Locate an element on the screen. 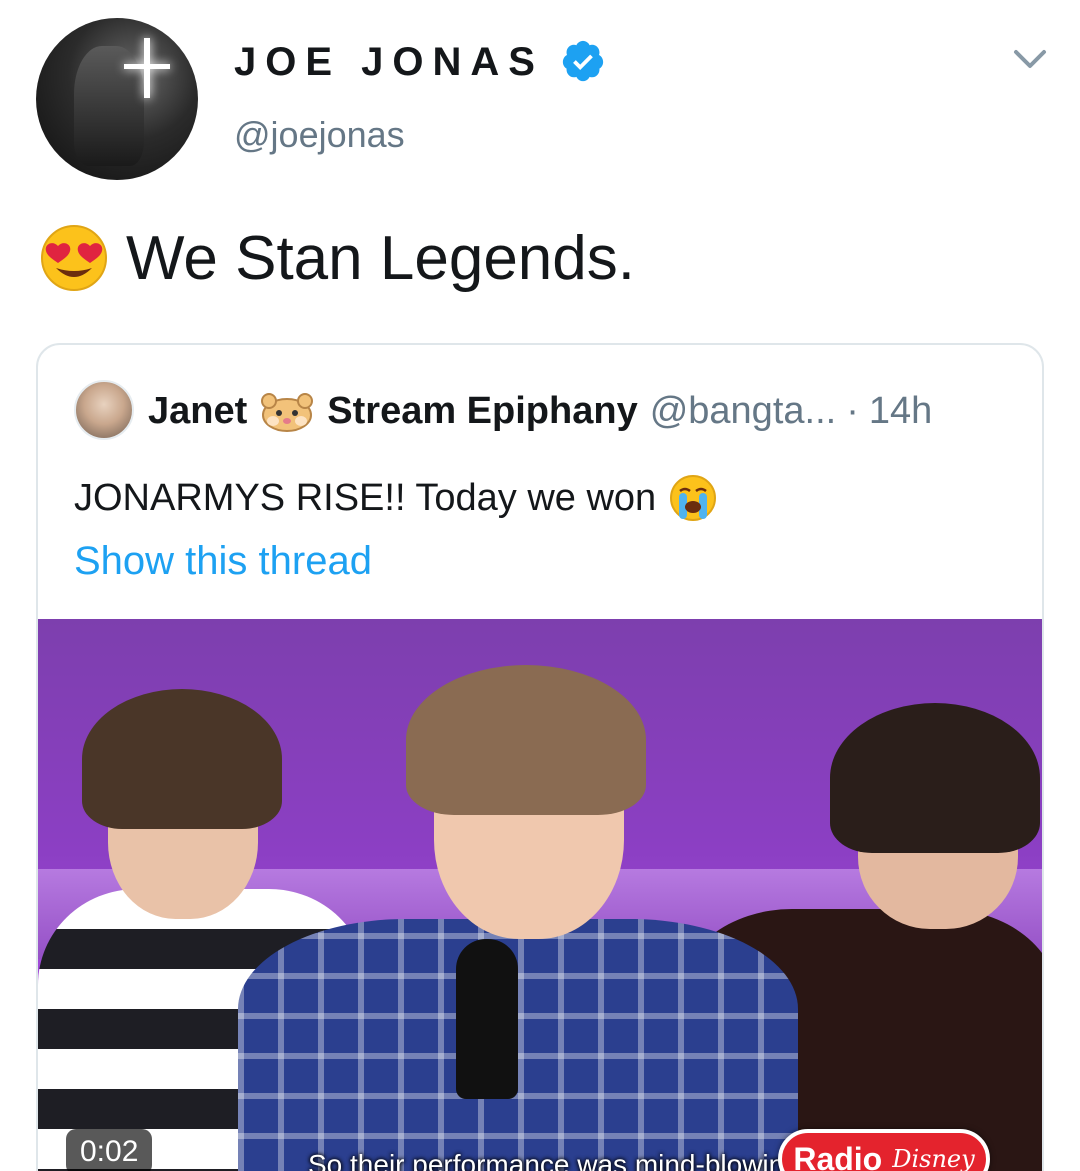  verified-badge-icon is located at coordinates (583, 61).